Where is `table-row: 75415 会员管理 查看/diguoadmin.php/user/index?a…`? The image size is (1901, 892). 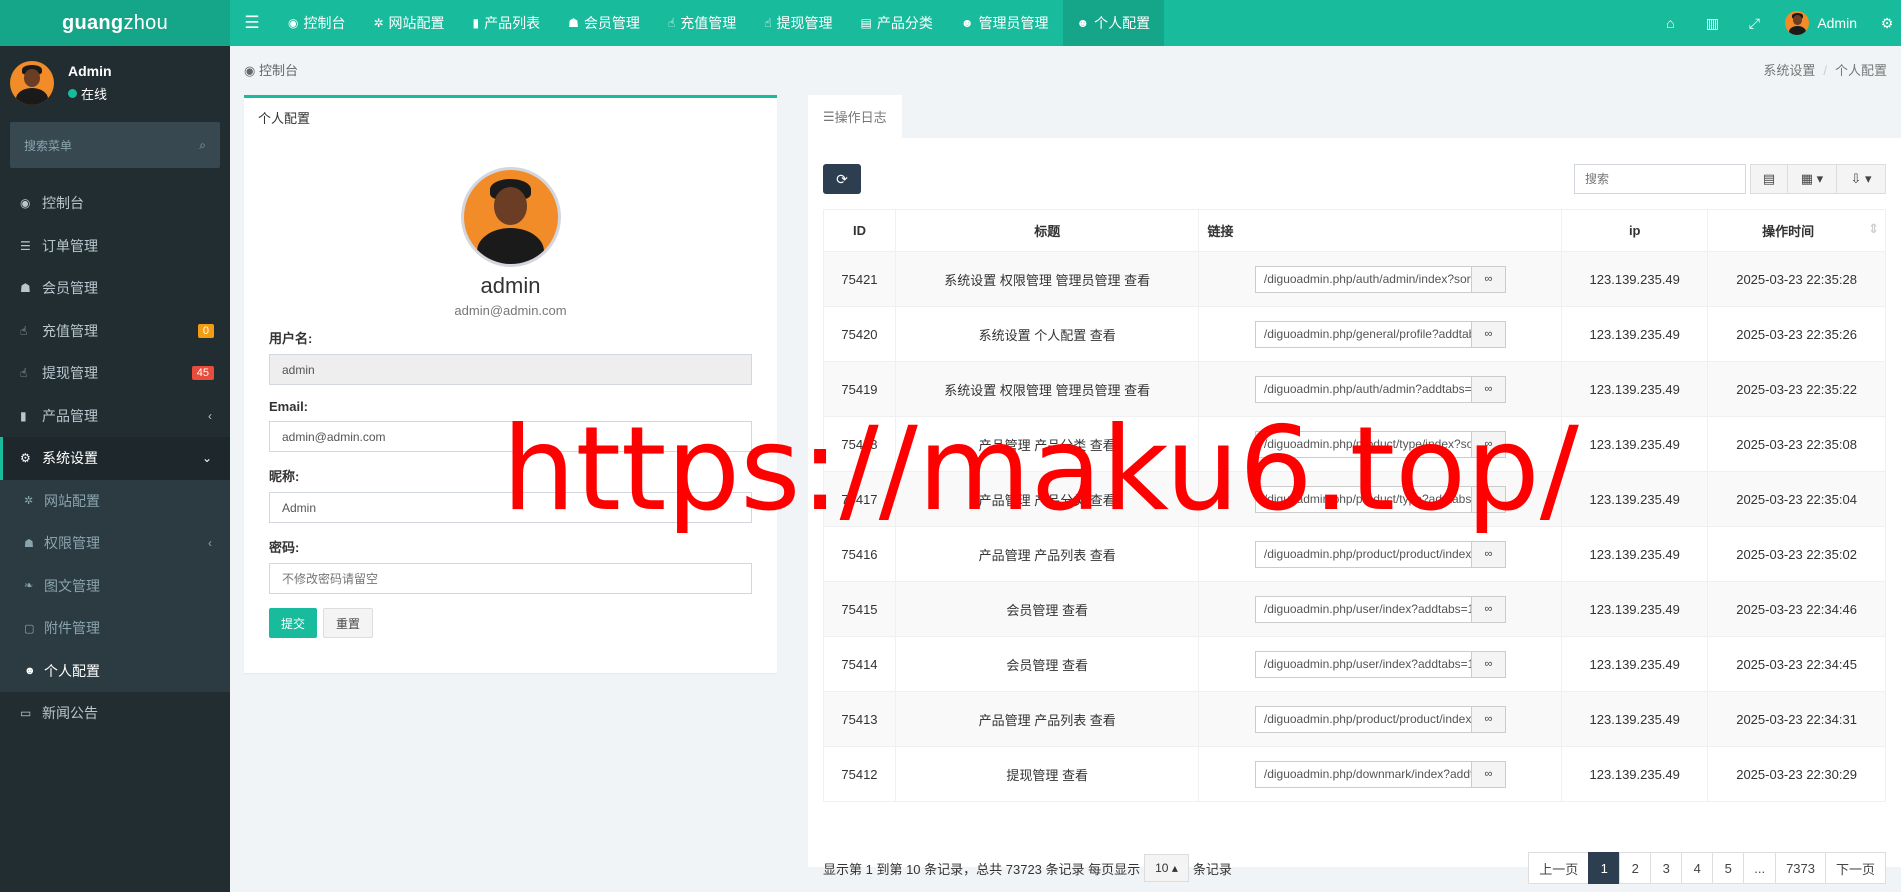 table-row: 75415 会员管理 查看/diguoadmin.php/user/index?a… is located at coordinates (1354, 609).